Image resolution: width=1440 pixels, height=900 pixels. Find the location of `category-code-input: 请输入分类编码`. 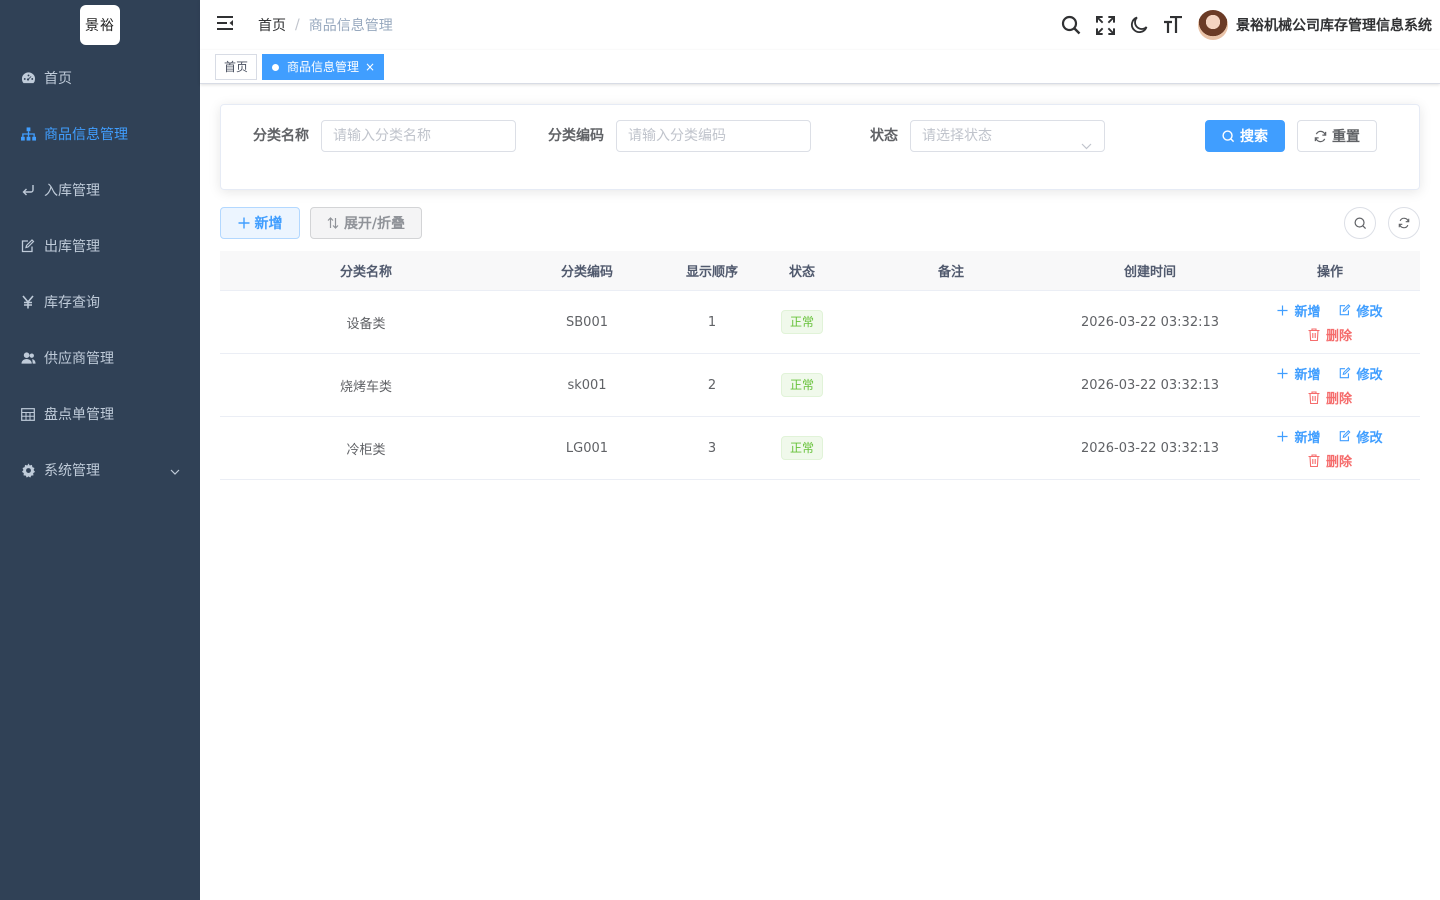

category-code-input: 请输入分类编码 is located at coordinates (713, 136).